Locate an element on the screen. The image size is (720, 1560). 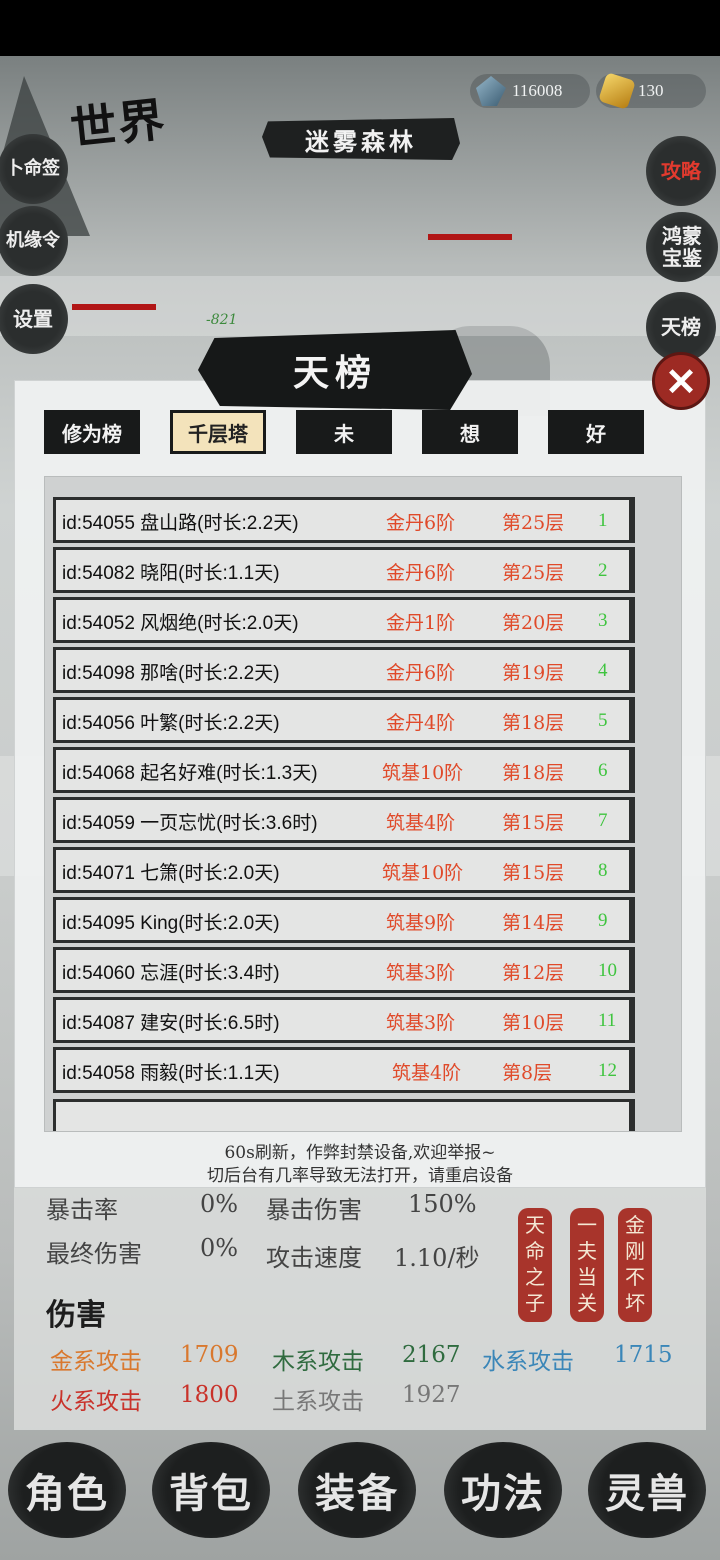
nav-spirit-beast: 灵兽 is located at coordinates (647, 1490).